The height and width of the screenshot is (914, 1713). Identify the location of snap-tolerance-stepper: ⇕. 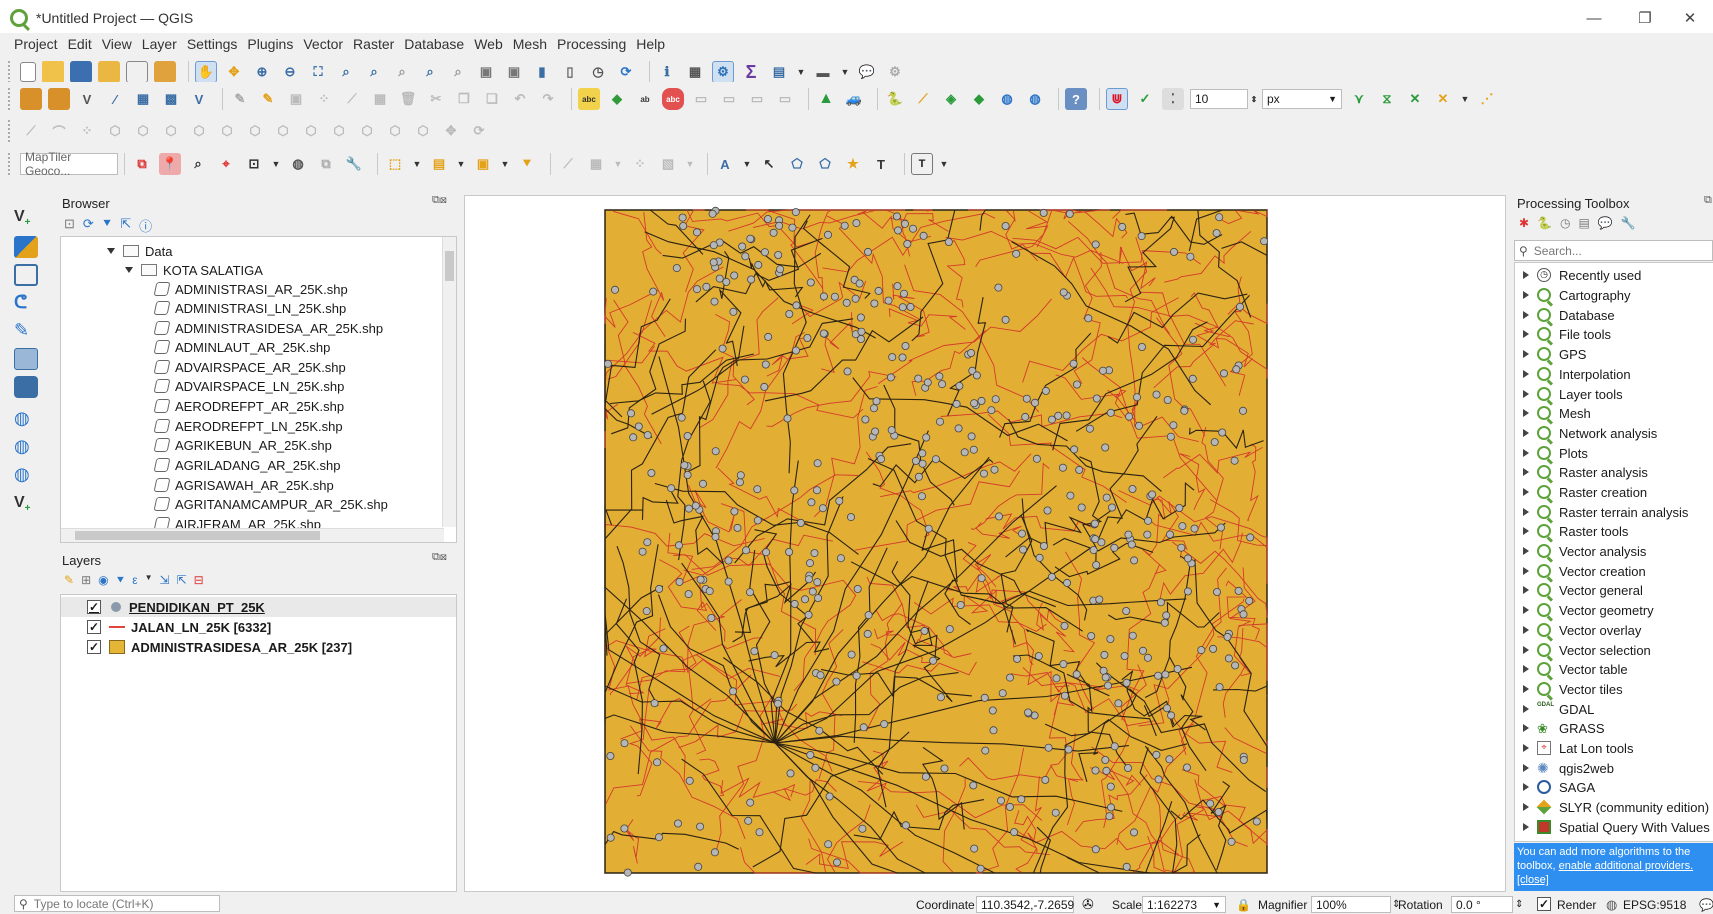
(1254, 99).